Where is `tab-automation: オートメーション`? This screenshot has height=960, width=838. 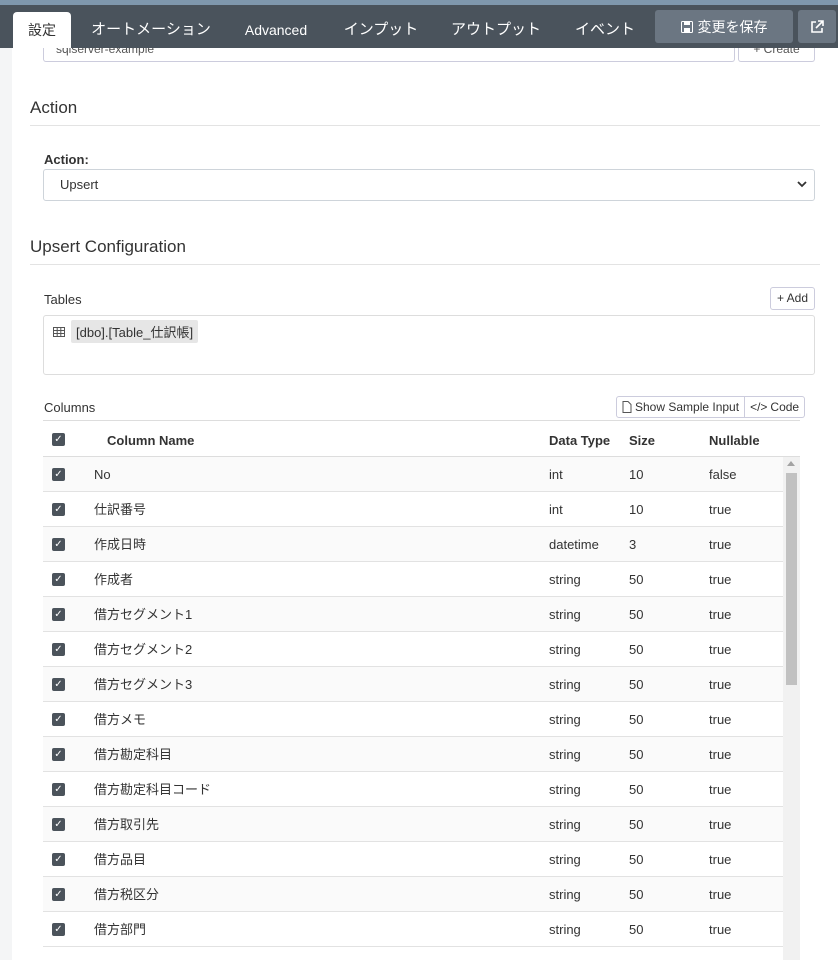 tab-automation: オートメーション is located at coordinates (151, 24).